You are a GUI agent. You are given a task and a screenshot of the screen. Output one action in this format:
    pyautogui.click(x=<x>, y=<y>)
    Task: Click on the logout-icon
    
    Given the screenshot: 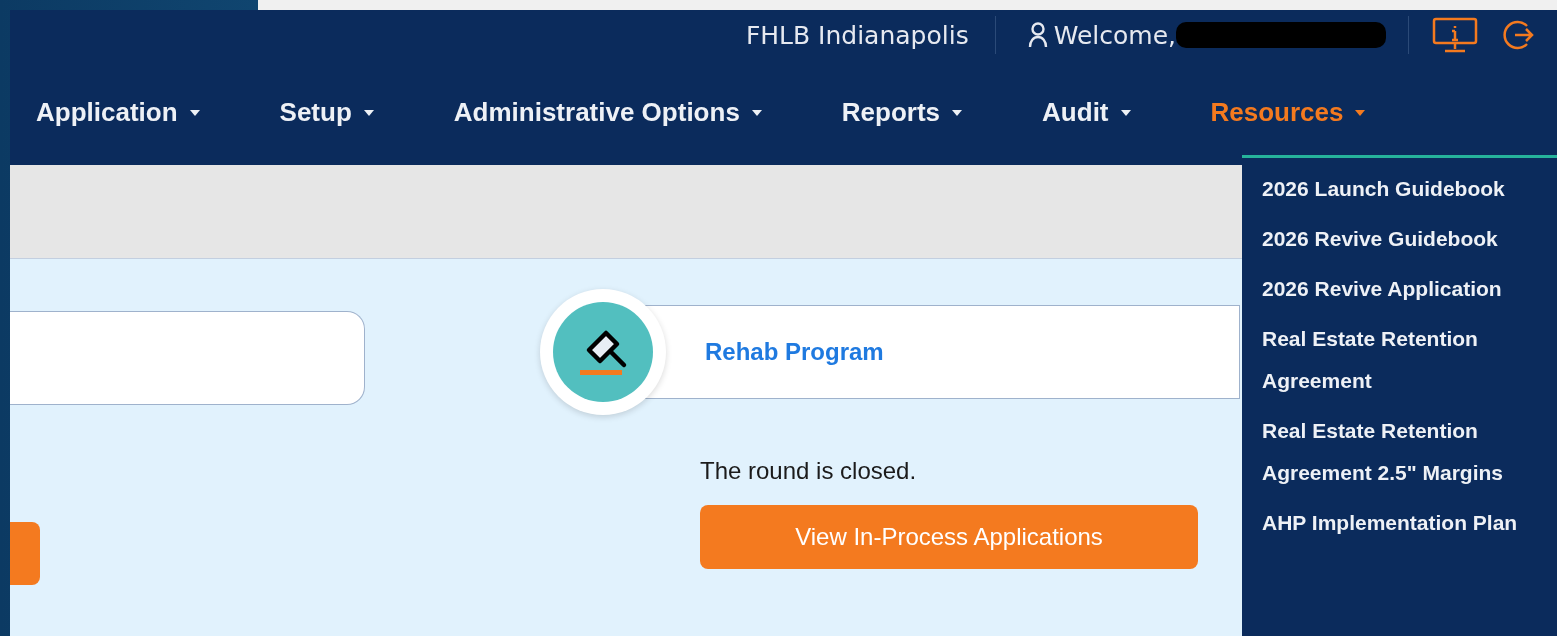 What is the action you would take?
    pyautogui.click(x=1518, y=35)
    